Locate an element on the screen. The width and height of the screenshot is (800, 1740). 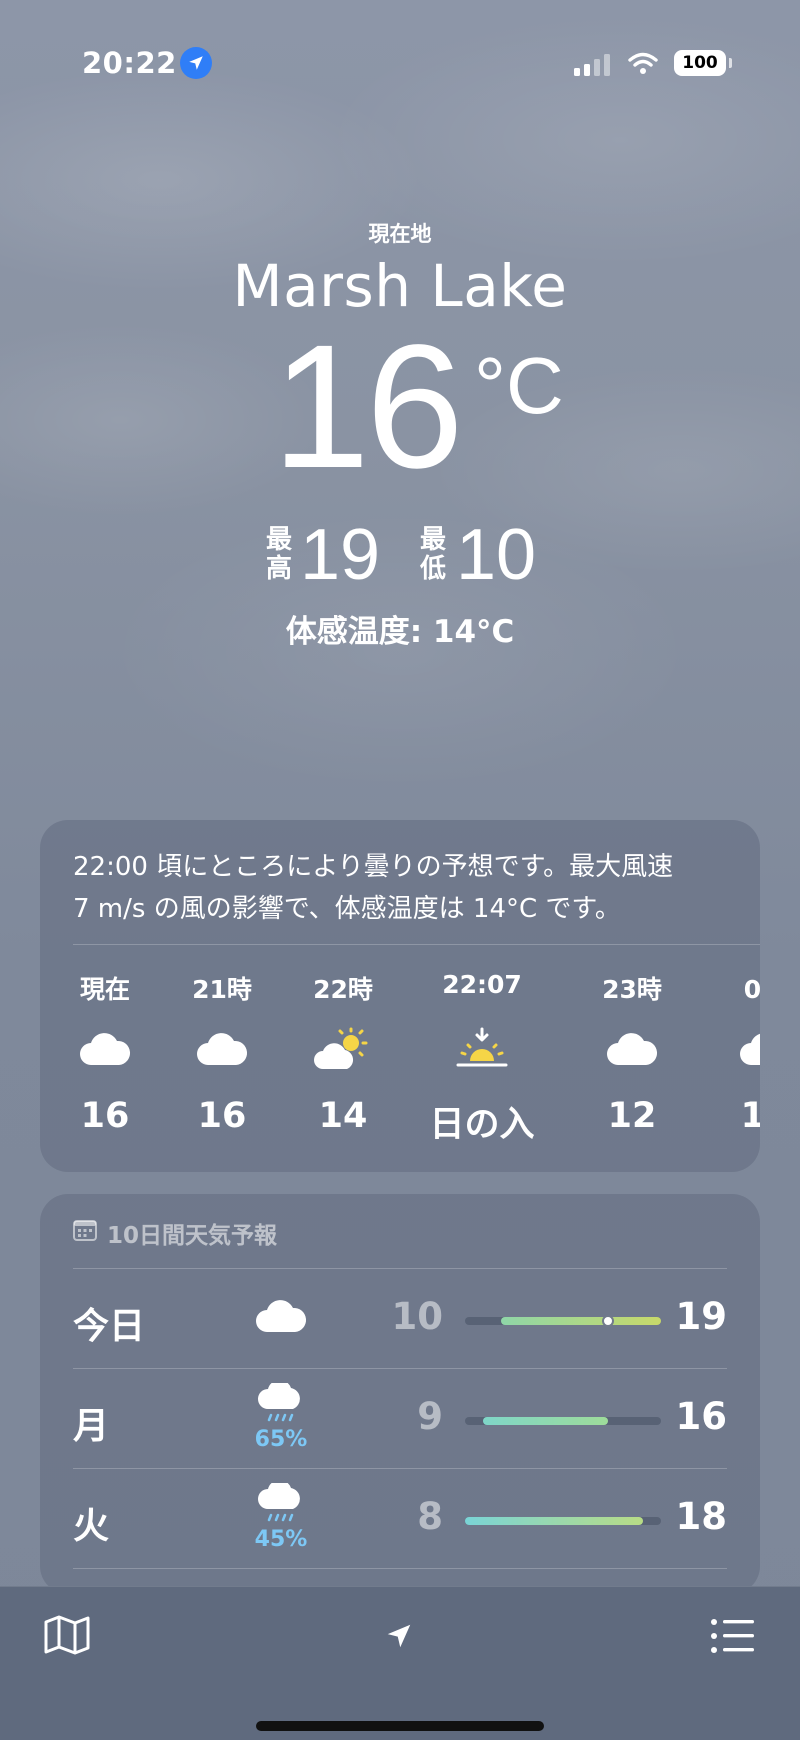
hour-item: 22時 14 is located at coordinates (343, 1053).